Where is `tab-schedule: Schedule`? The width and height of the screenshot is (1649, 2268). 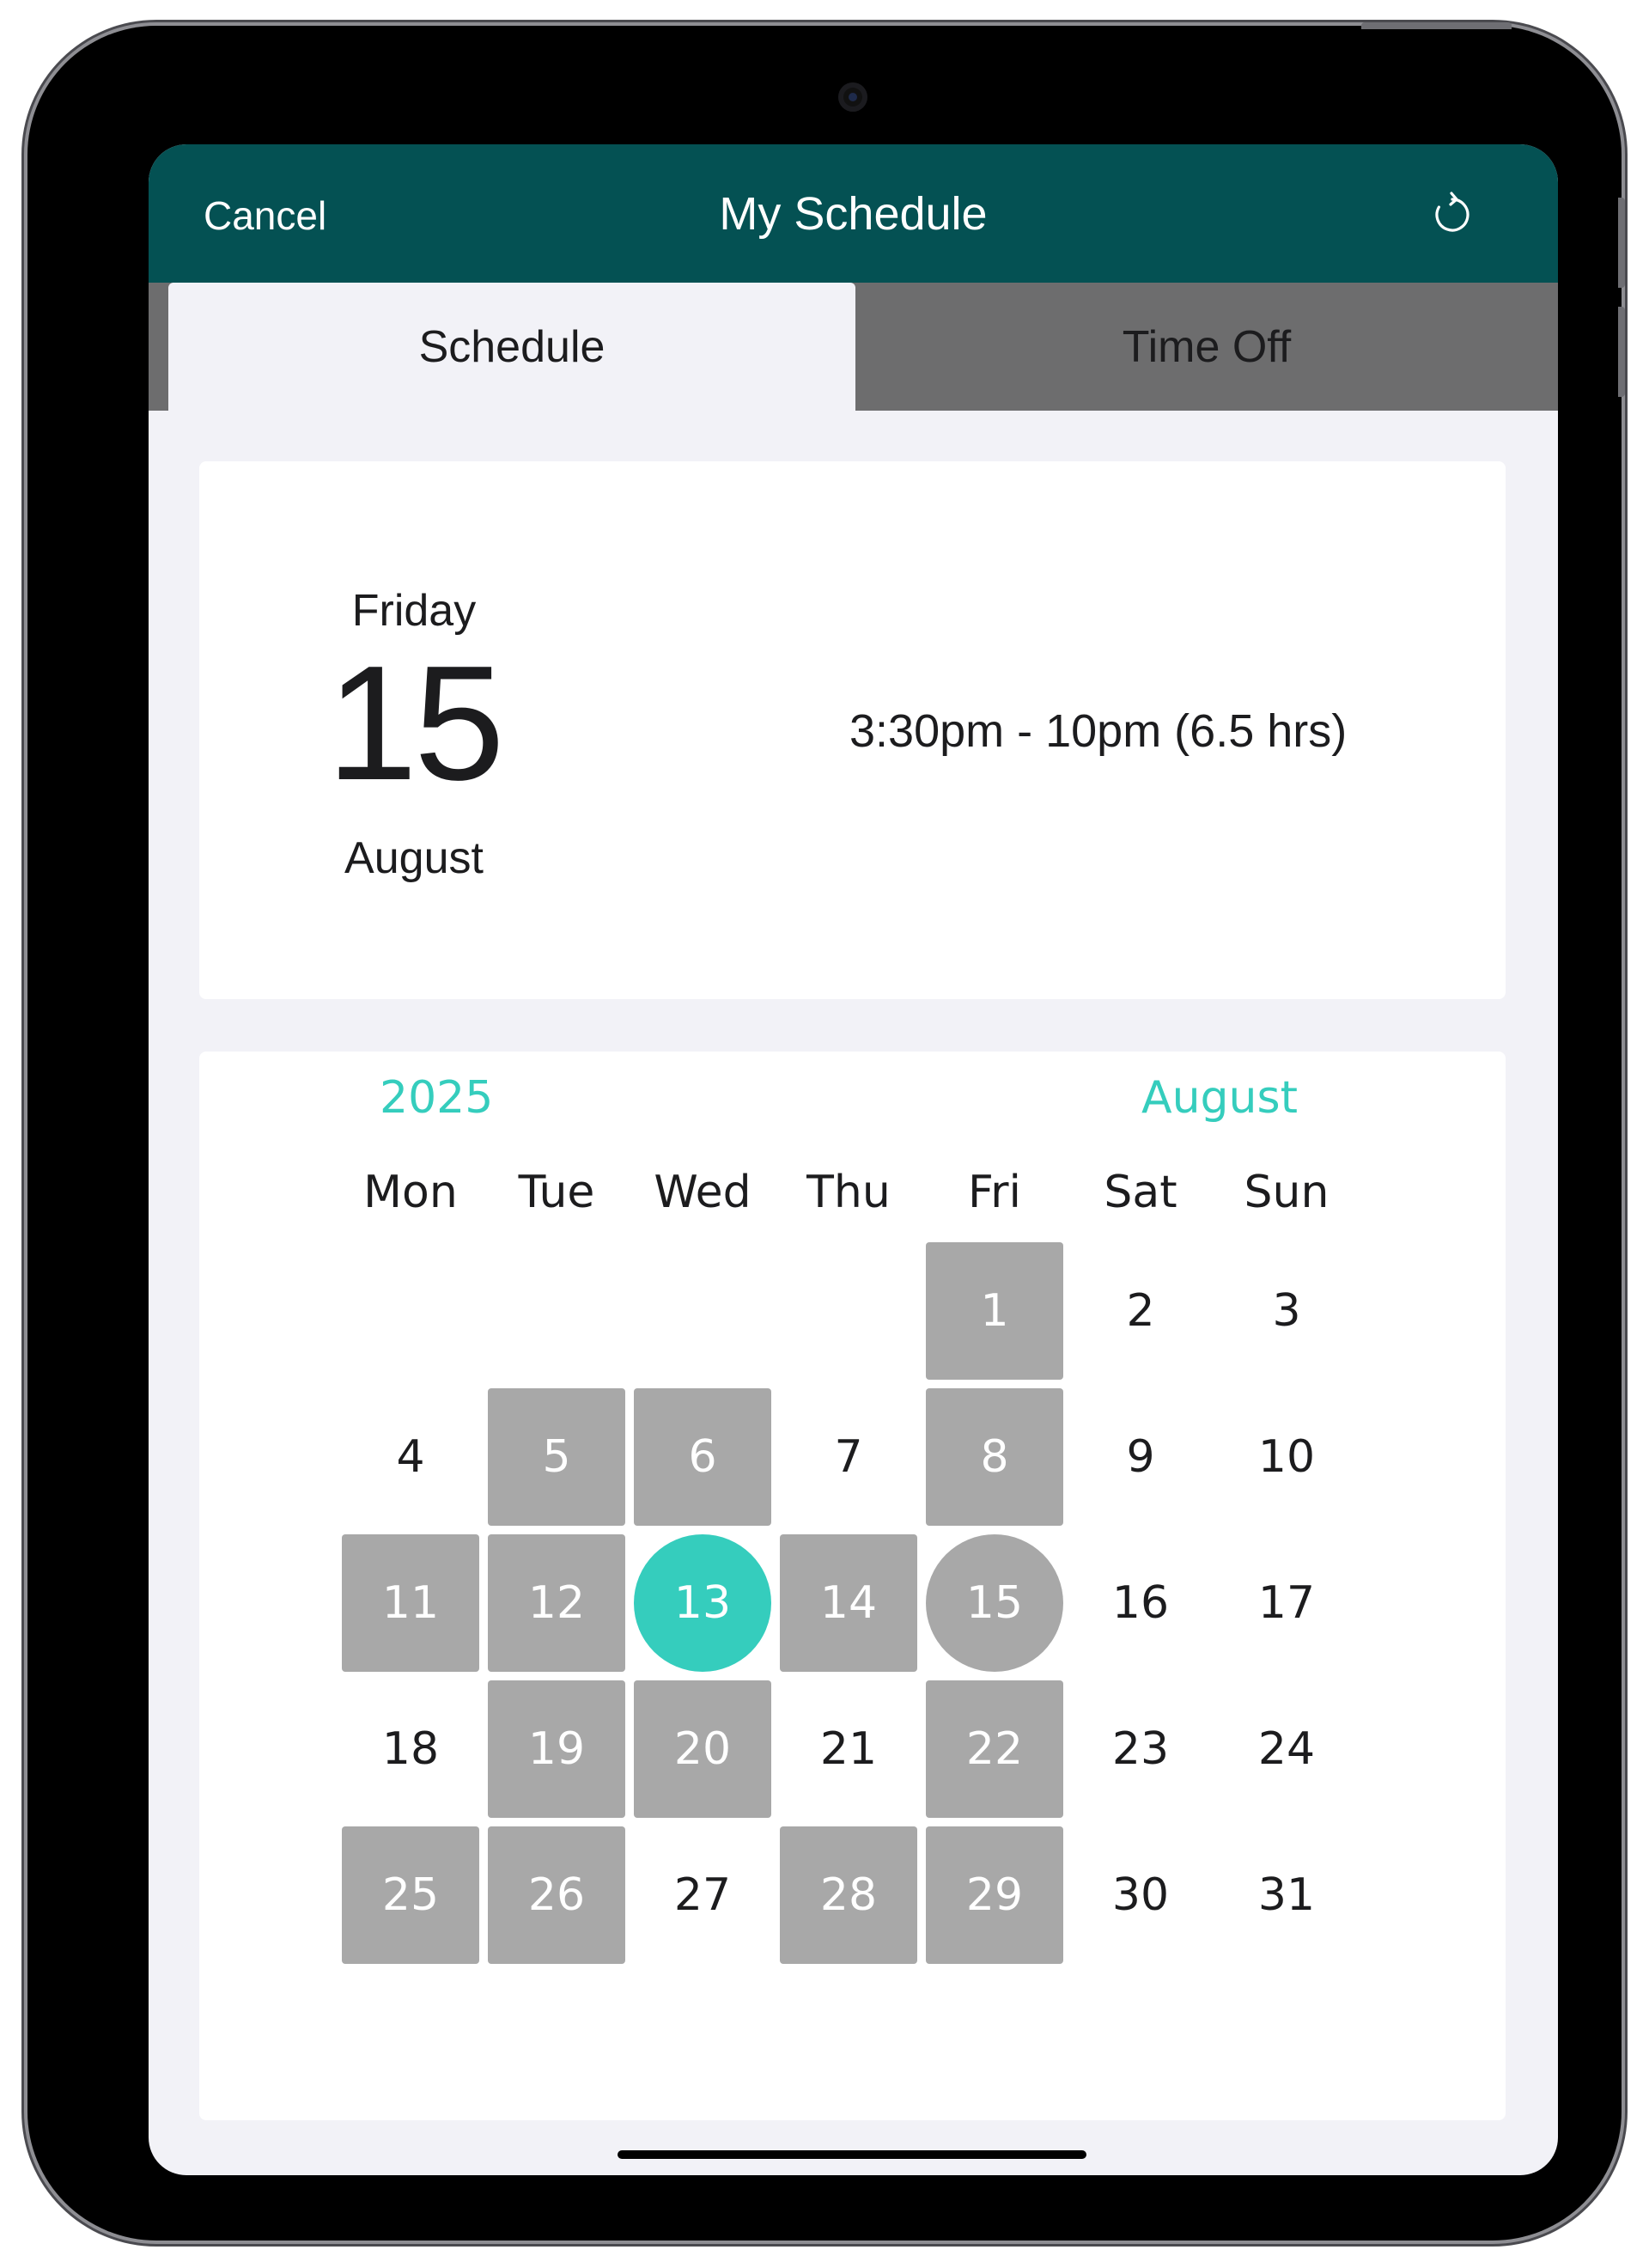 tab-schedule: Schedule is located at coordinates (512, 347).